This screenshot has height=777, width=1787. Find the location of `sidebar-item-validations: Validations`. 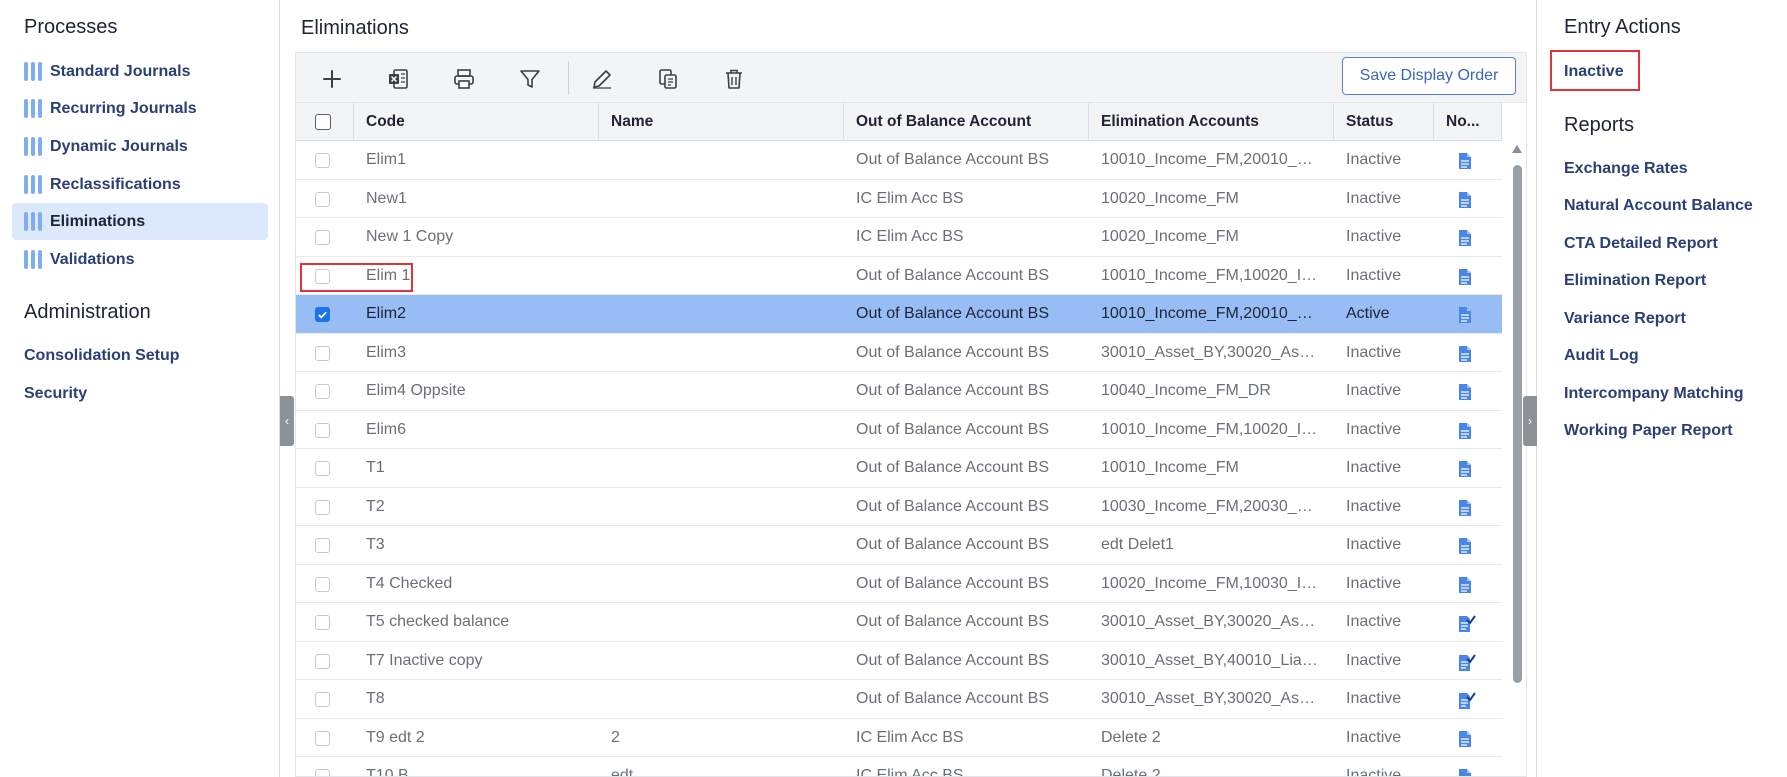

sidebar-item-validations: Validations is located at coordinates (140, 259).